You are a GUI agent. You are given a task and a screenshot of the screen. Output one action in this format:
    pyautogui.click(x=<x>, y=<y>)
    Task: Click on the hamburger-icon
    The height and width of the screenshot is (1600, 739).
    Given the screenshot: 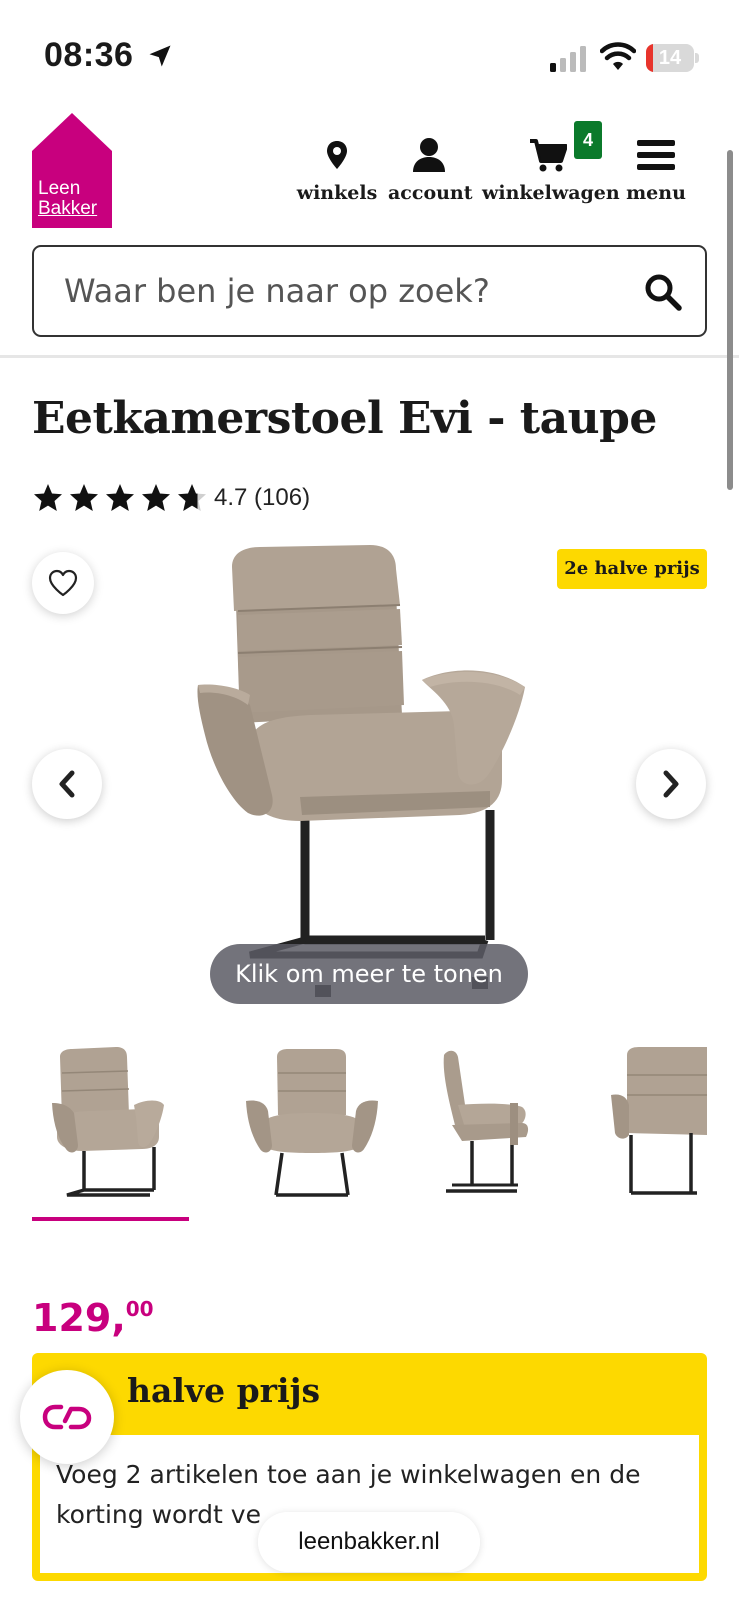 What is the action you would take?
    pyautogui.click(x=656, y=155)
    